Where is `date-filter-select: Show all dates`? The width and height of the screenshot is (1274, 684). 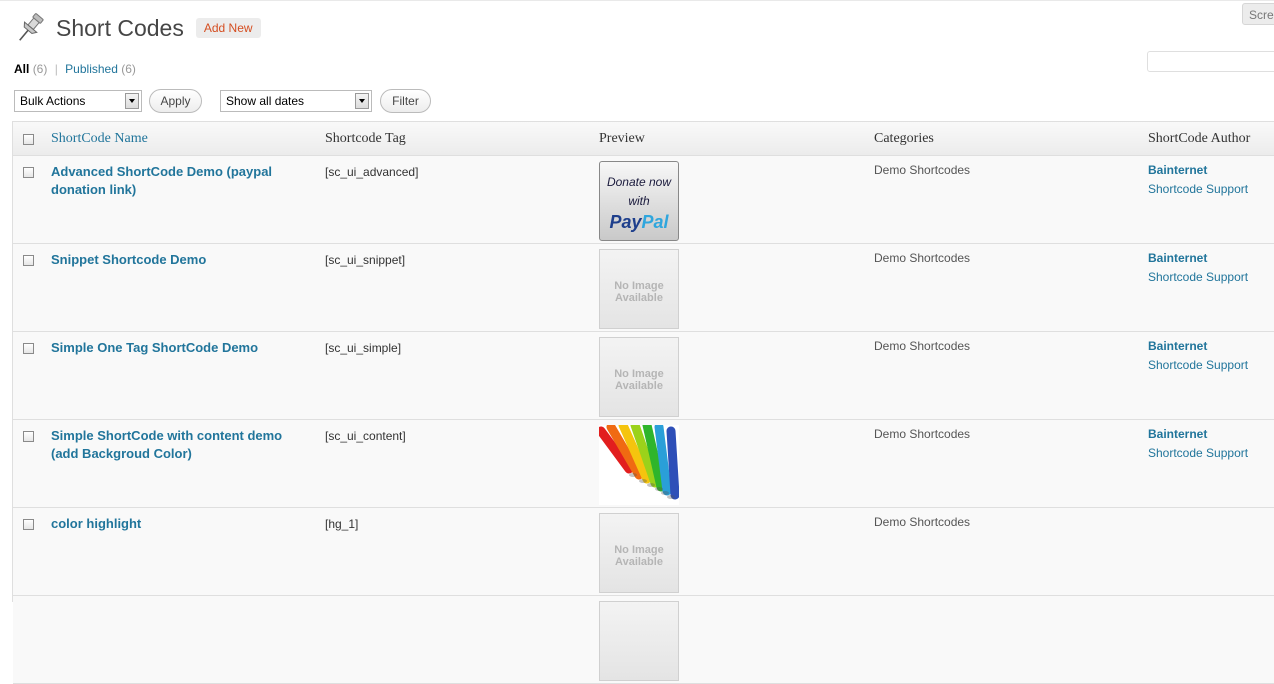
date-filter-select: Show all dates is located at coordinates (296, 101).